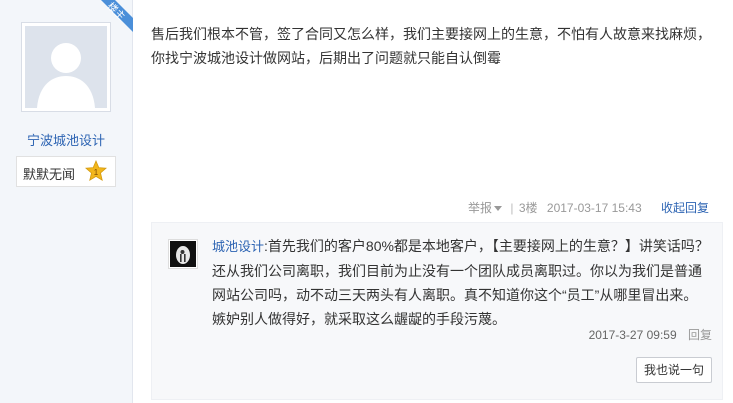 This screenshot has width=733, height=403. Describe the element at coordinates (685, 208) in the screenshot. I see `collapse-reply-button: 收起回复` at that location.